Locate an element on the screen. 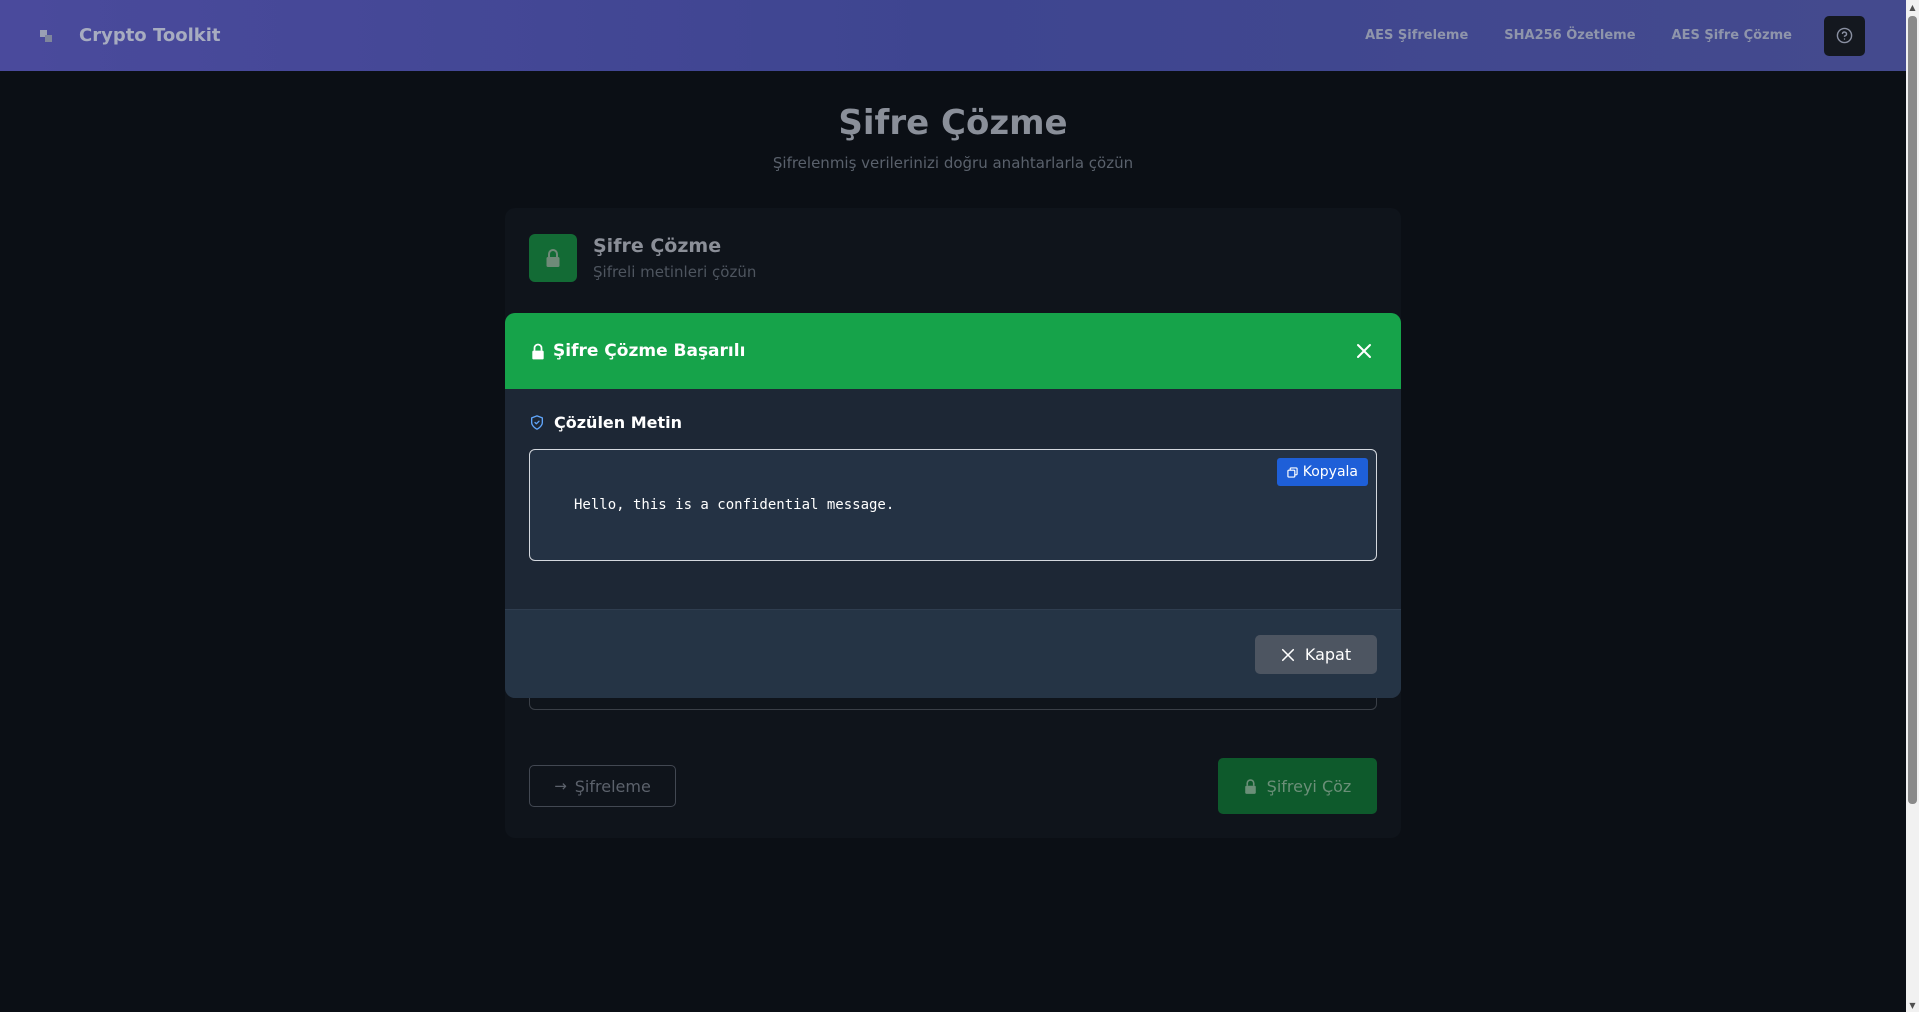 The height and width of the screenshot is (1012, 1919). decrypt-button: Şifreyi Çöz is located at coordinates (1297, 786).